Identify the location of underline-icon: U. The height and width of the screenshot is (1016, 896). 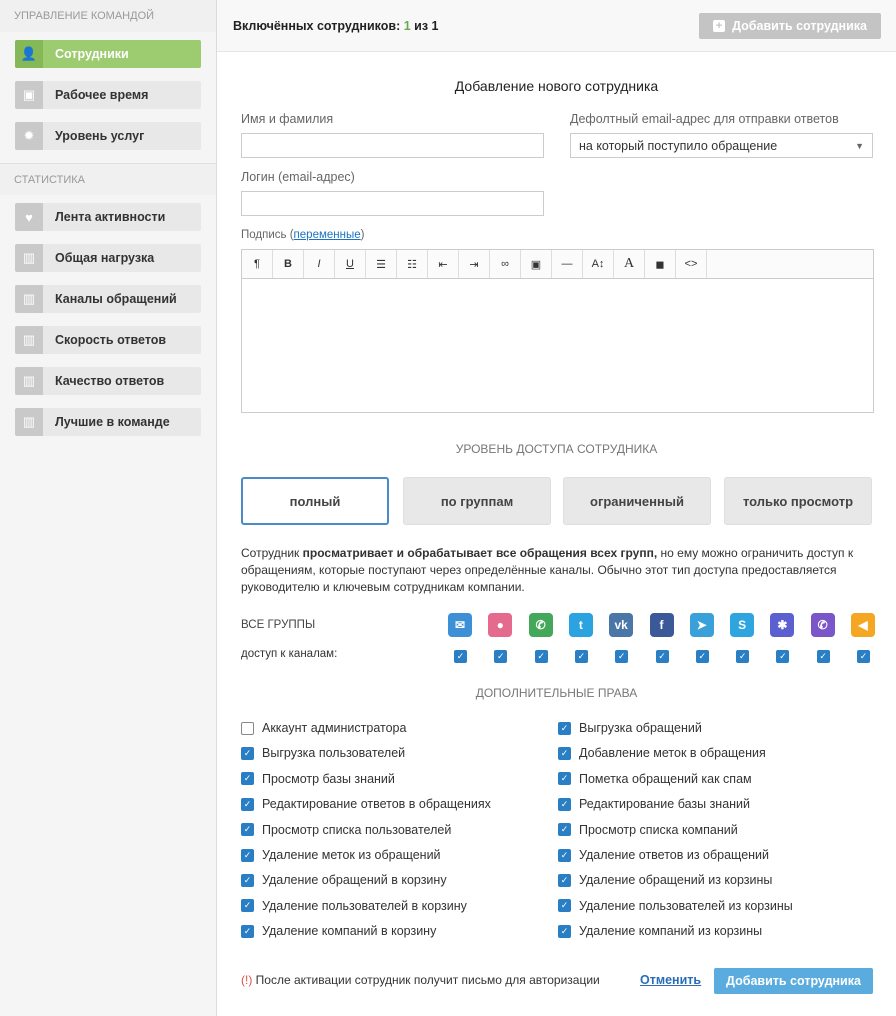
(350, 264).